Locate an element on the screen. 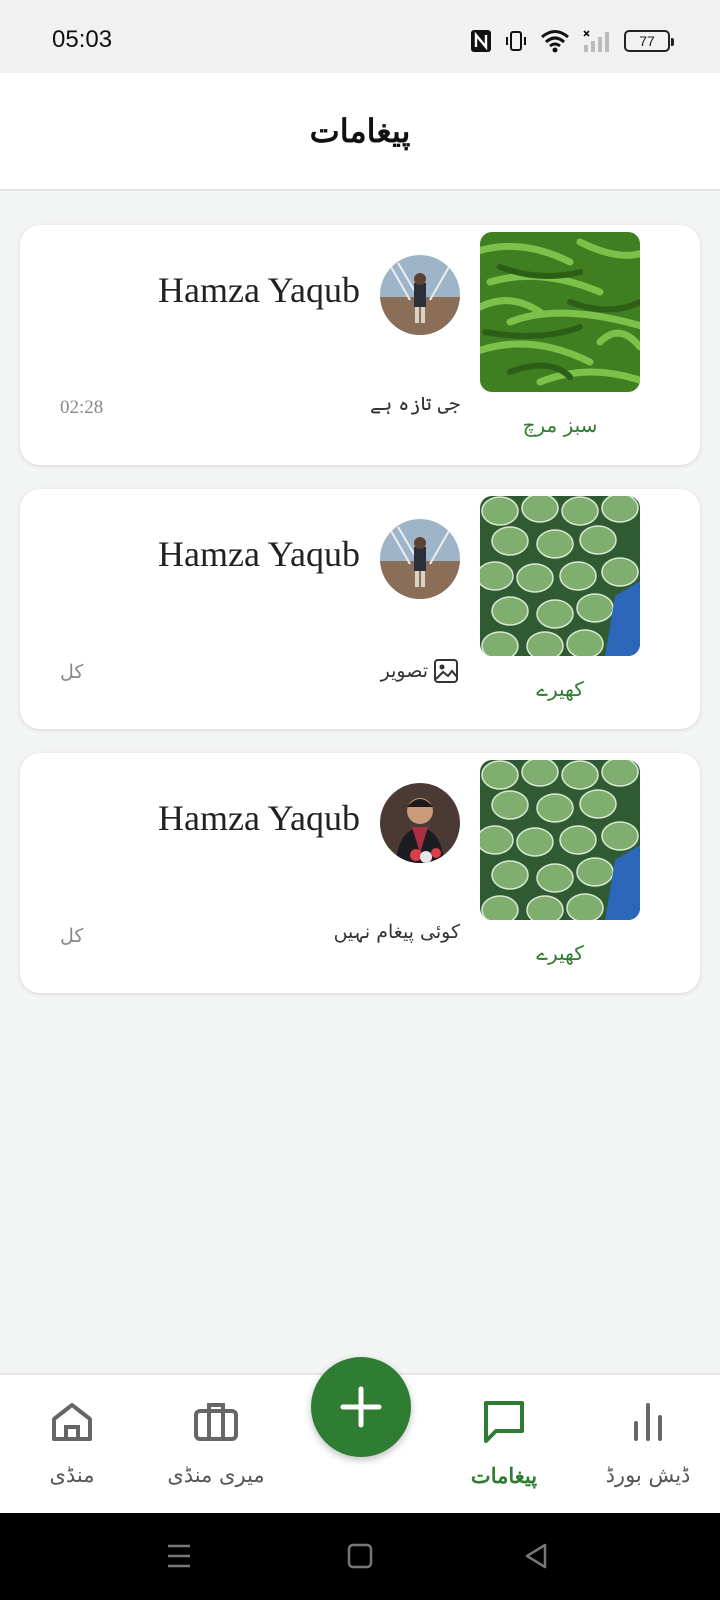  nav-label: منڈی is located at coordinates (72, 1475).